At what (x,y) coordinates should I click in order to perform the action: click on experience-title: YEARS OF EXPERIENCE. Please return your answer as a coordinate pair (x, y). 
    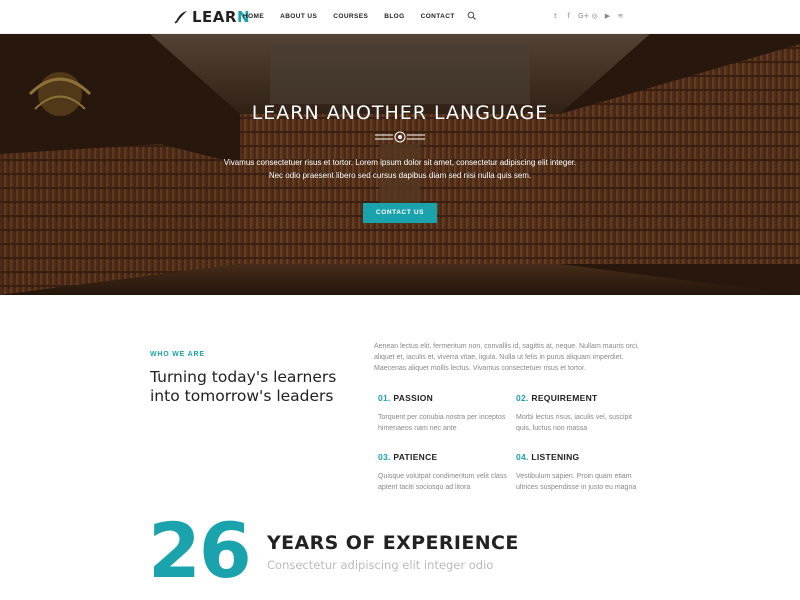
    Looking at the image, I should click on (393, 543).